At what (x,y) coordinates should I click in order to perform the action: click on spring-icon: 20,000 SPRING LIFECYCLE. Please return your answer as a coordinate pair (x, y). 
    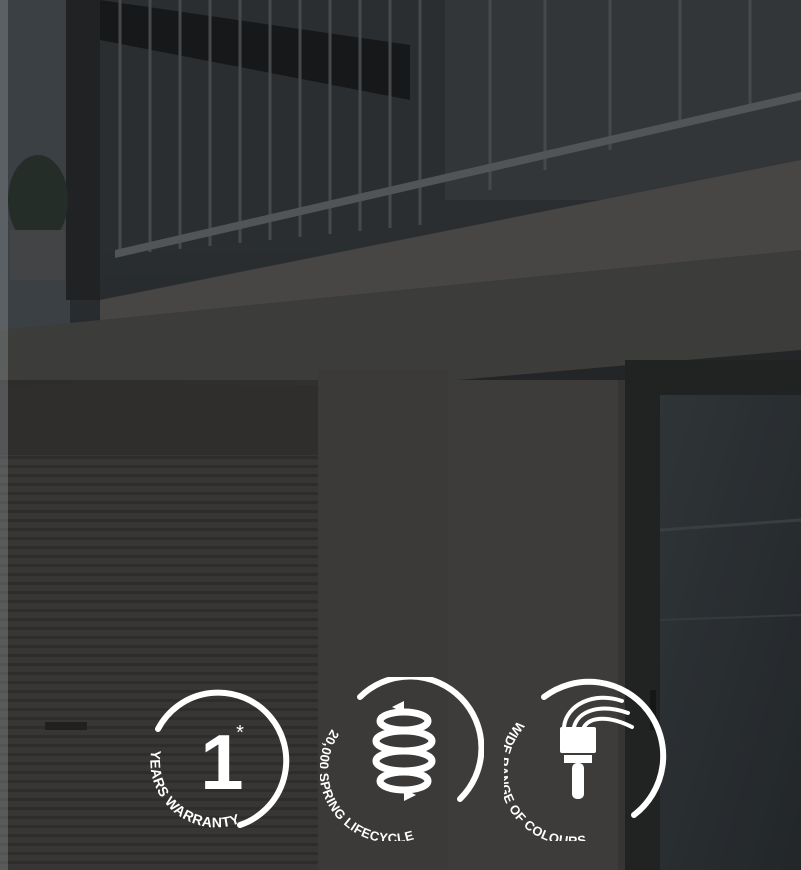
    Looking at the image, I should click on (402, 759).